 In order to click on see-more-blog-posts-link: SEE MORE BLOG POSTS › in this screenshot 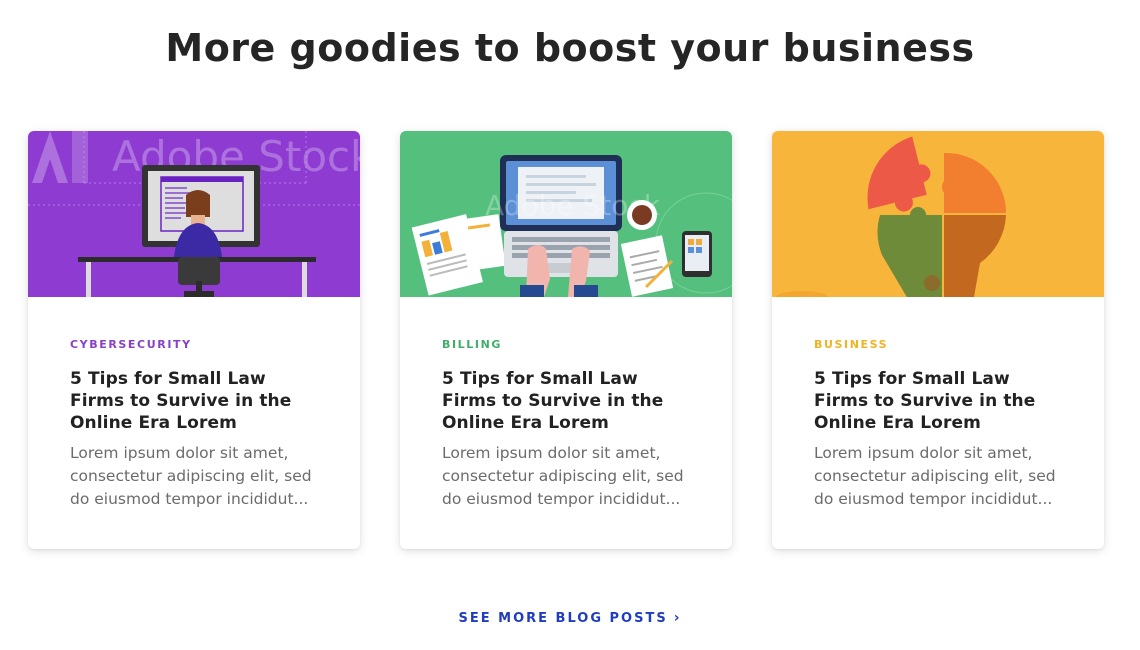, I will do `click(570, 618)`.